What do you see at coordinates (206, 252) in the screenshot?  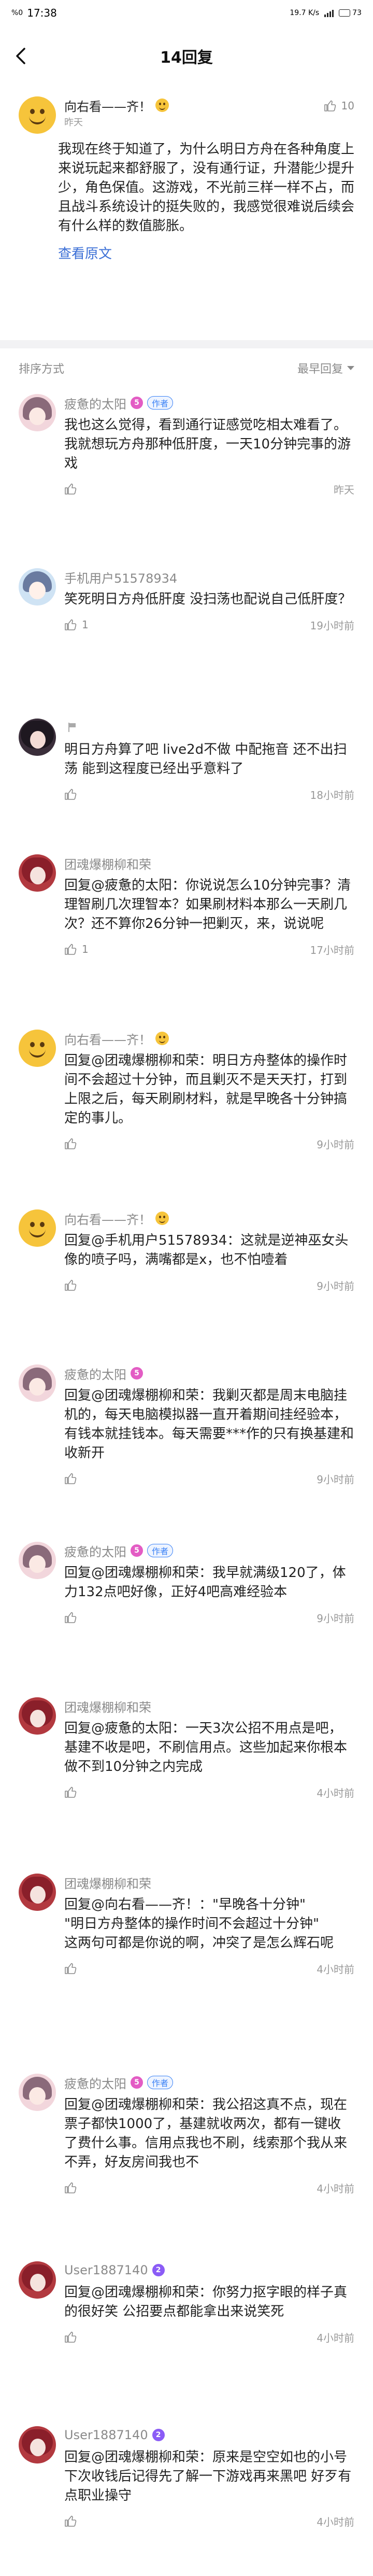 I see `view-original-link: 查看原文` at bounding box center [206, 252].